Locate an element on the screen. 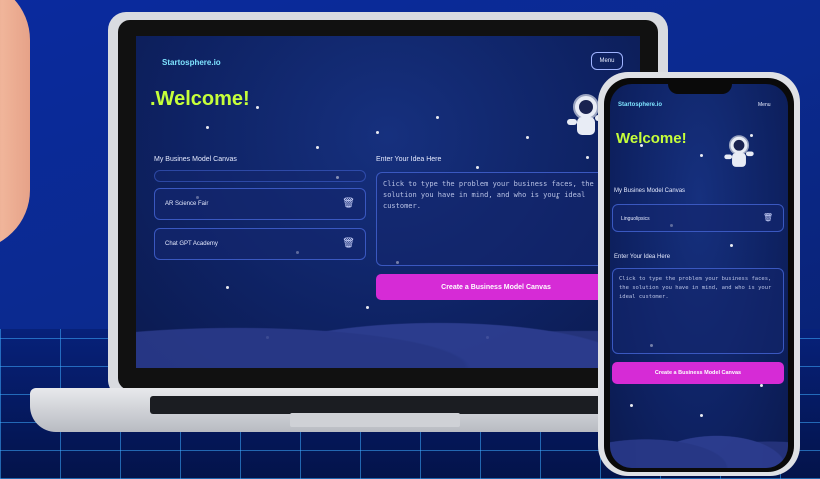 The width and height of the screenshot is (820, 479). phone-notch is located at coordinates (700, 87).